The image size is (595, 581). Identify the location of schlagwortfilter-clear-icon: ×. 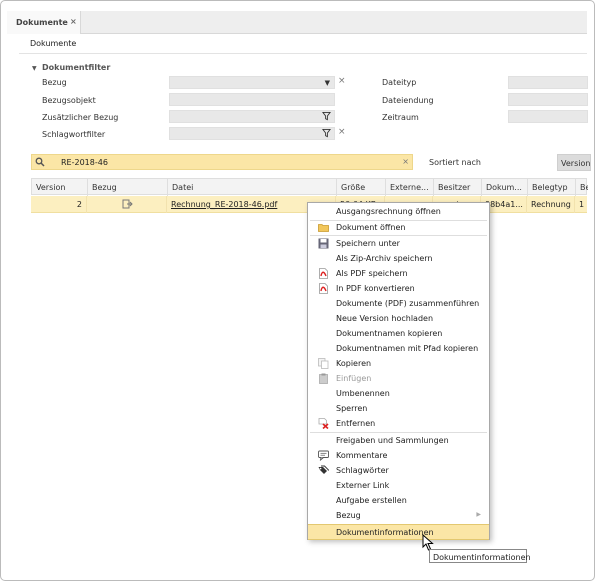
(342, 132).